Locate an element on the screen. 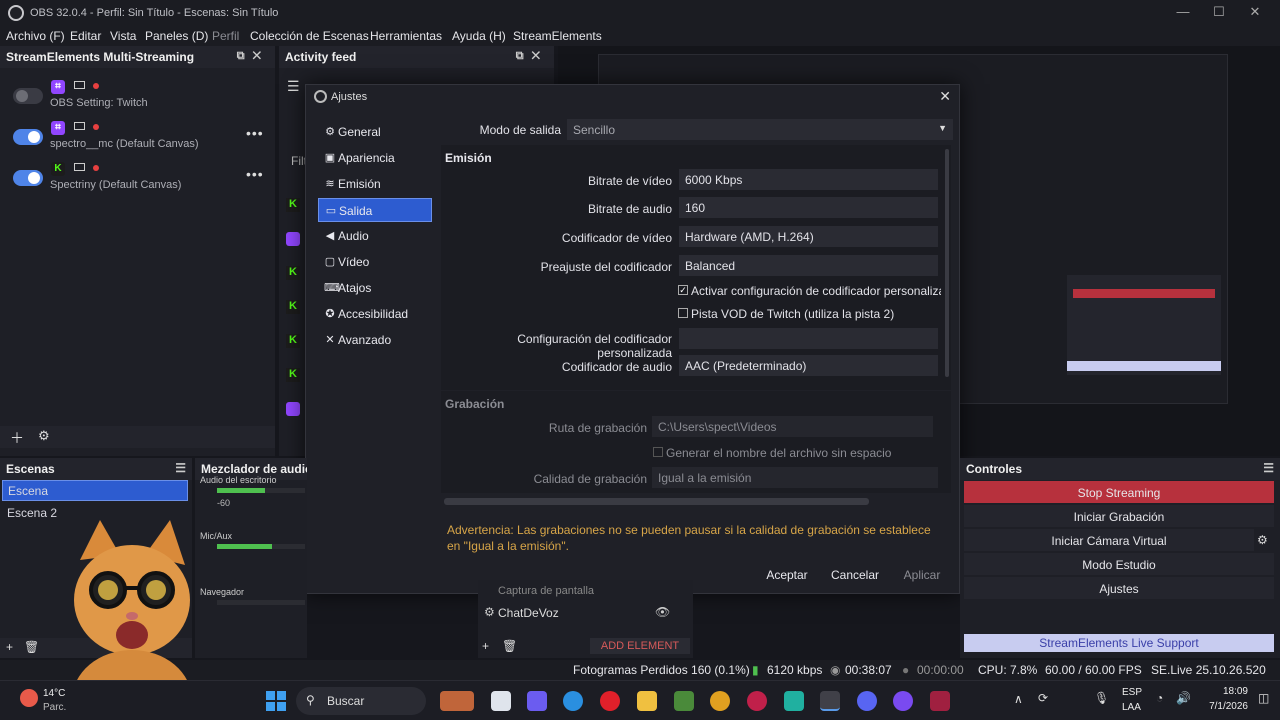 The height and width of the screenshot is (720, 1280). hamburger-icon: ☰ is located at coordinates (293, 86).